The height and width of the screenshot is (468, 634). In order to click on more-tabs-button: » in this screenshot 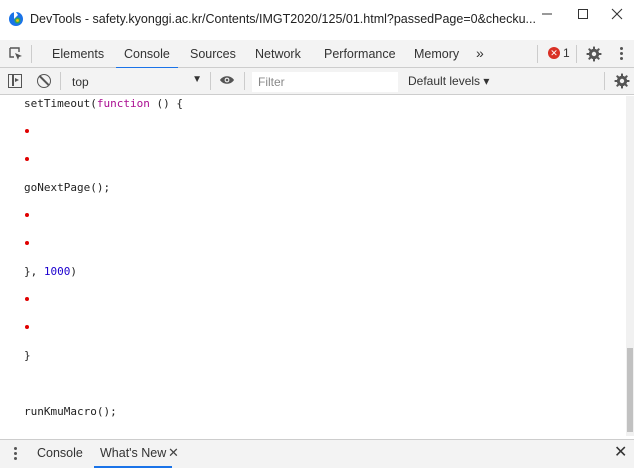, I will do `click(480, 54)`.